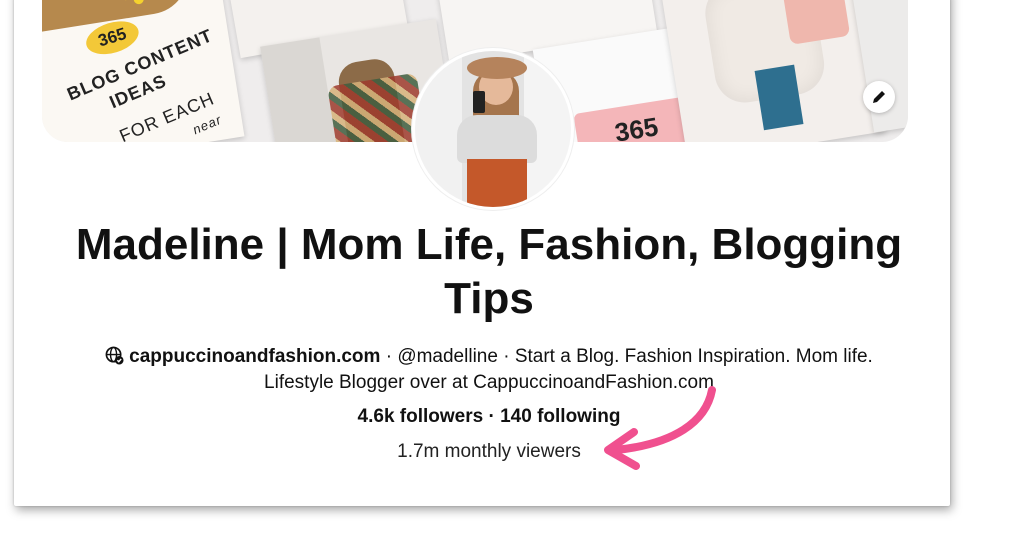 The width and height of the screenshot is (1024, 538). What do you see at coordinates (254, 356) in the screenshot?
I see `website-link: cappuccinoandfashion.com` at bounding box center [254, 356].